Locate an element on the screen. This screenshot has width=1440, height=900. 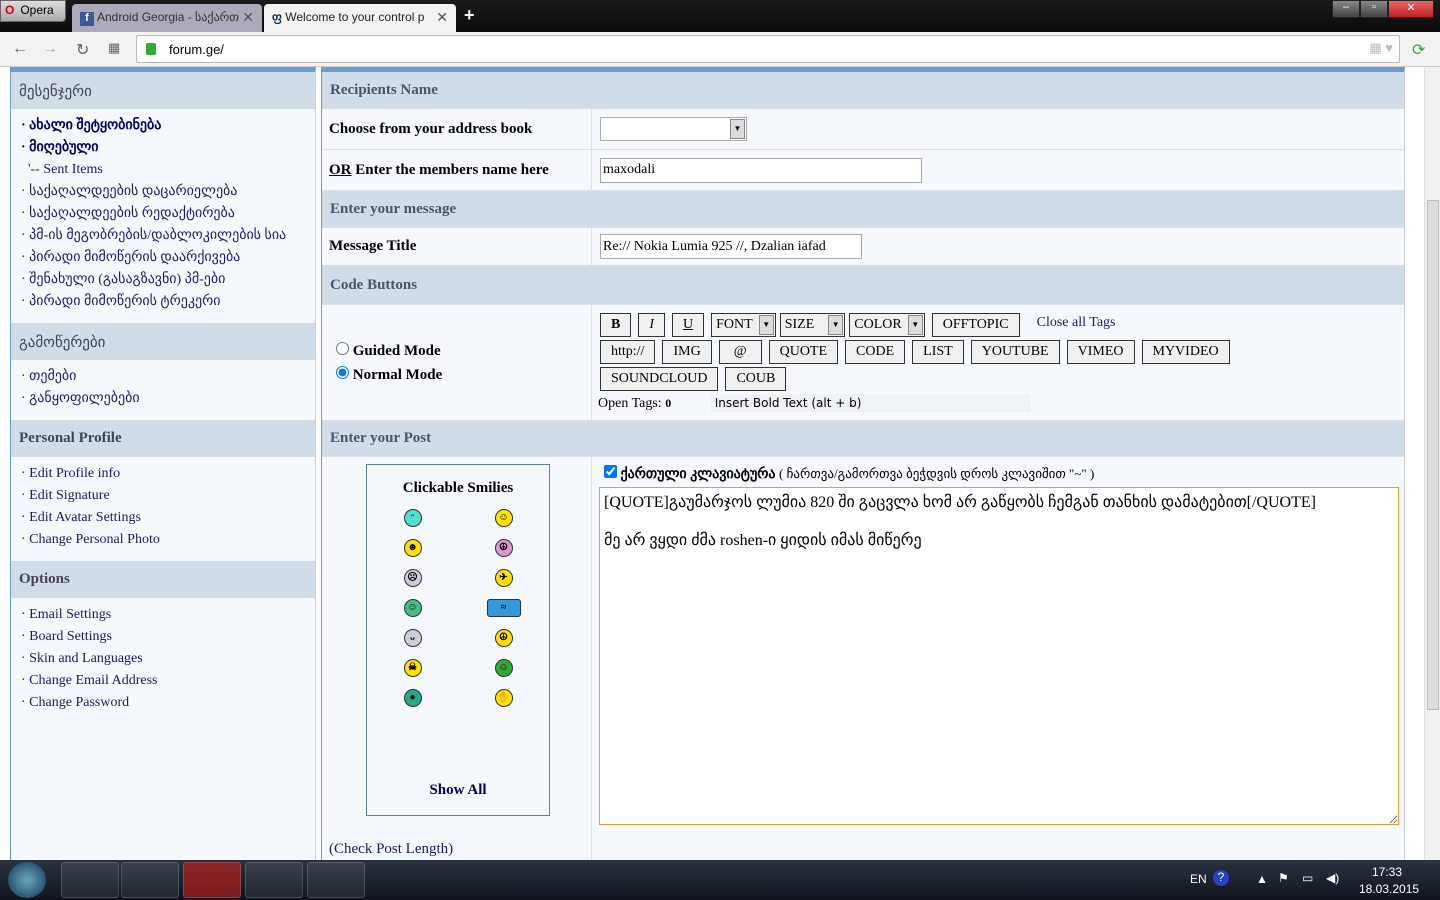
language-indicator: EN is located at coordinates (1198, 879).